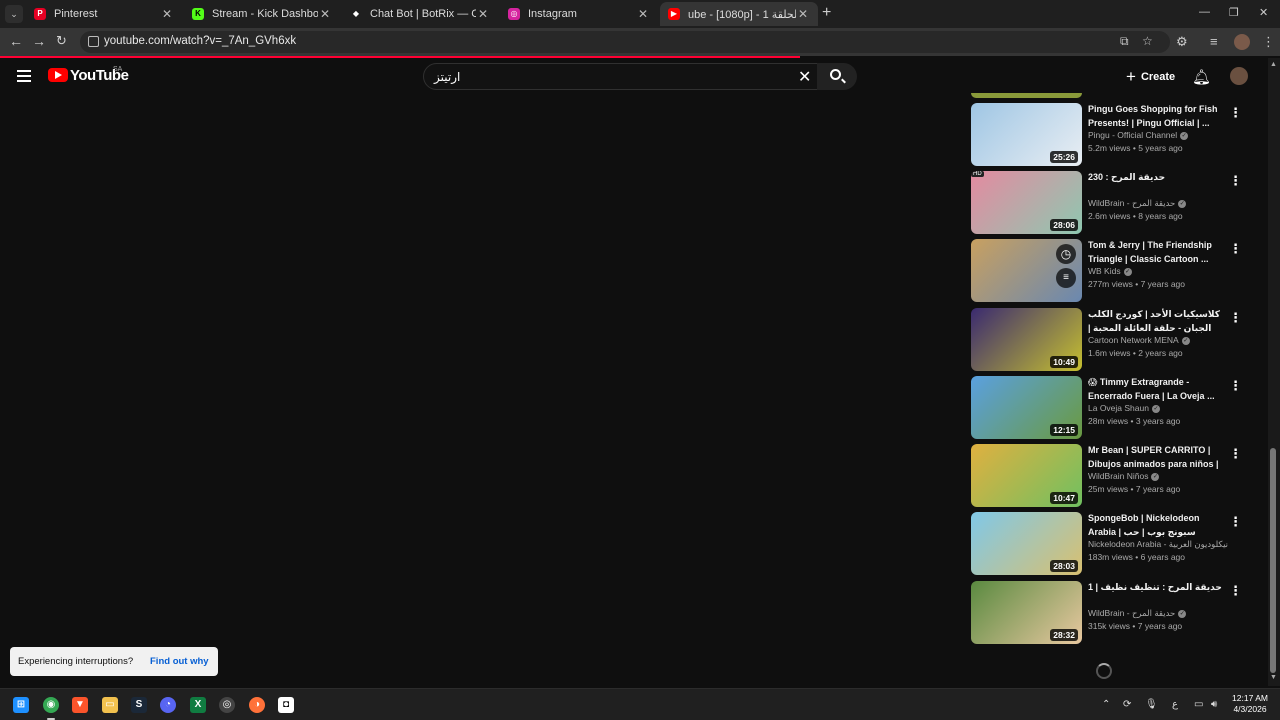  Describe the element at coordinates (1066, 254) in the screenshot. I see `watch-later-icon: ◷` at that location.